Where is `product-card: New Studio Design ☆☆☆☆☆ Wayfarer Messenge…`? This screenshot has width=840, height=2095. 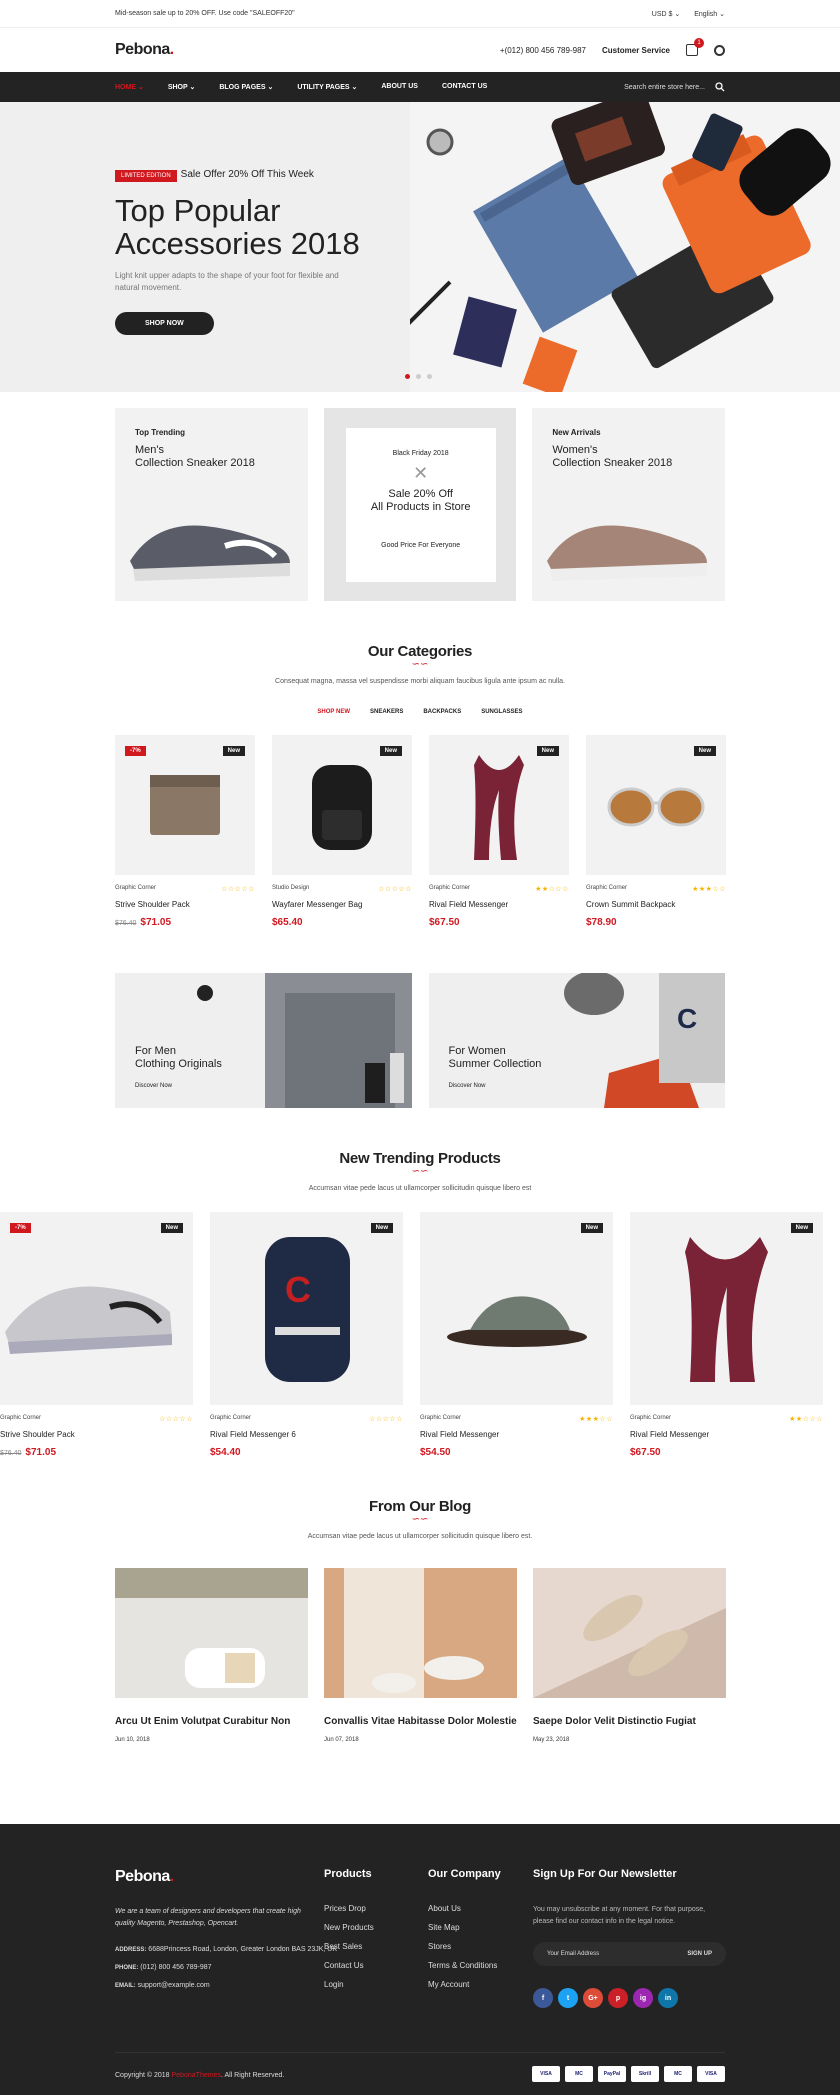
product-card: New Studio Design ☆☆☆☆☆ Wayfarer Messenge… is located at coordinates (342, 831).